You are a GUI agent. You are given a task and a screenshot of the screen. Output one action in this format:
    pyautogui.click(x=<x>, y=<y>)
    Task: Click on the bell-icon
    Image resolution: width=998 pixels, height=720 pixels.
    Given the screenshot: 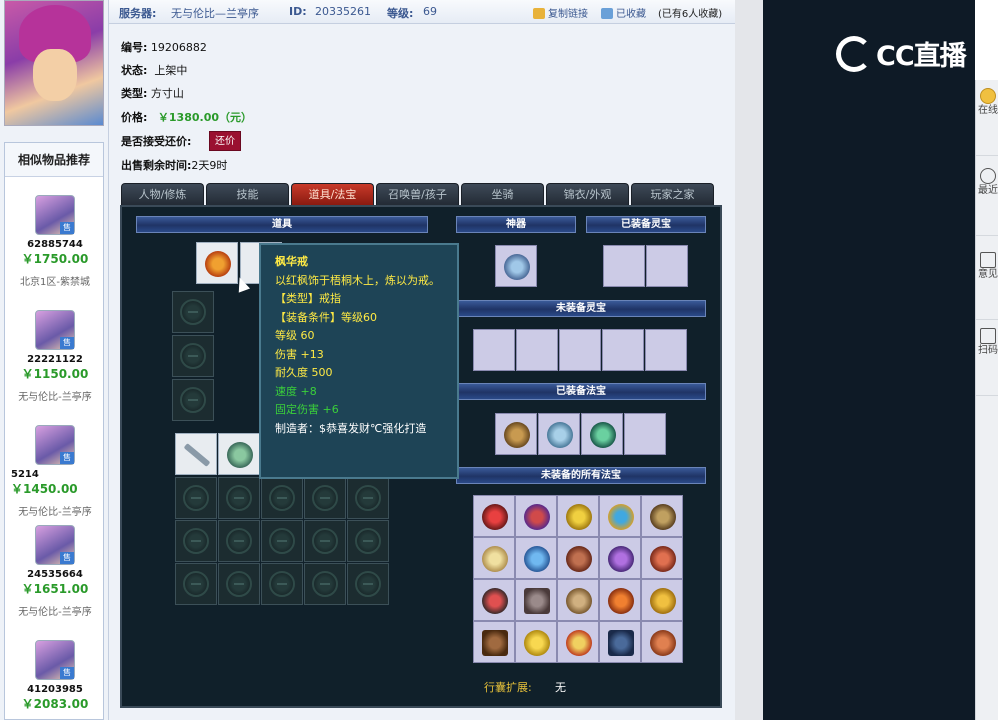 What is the action you would take?
    pyautogui.click(x=621, y=601)
    